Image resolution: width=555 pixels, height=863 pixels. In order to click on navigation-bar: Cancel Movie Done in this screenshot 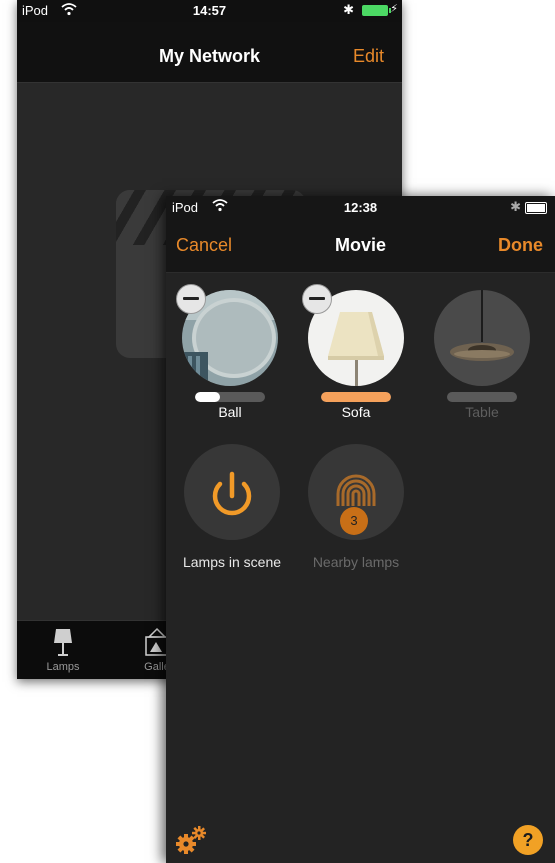, I will do `click(360, 245)`.